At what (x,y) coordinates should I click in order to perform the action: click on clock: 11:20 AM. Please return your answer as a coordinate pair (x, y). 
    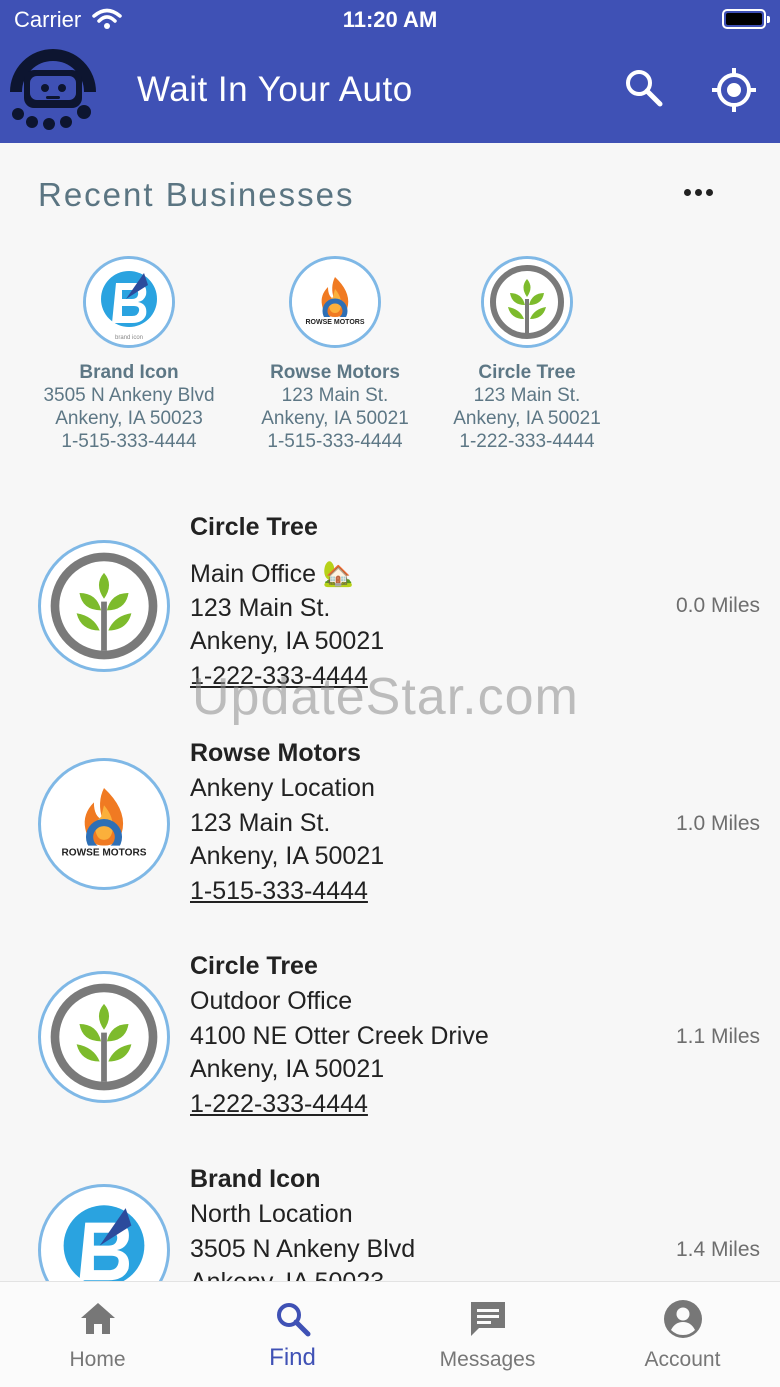
    Looking at the image, I should click on (390, 19).